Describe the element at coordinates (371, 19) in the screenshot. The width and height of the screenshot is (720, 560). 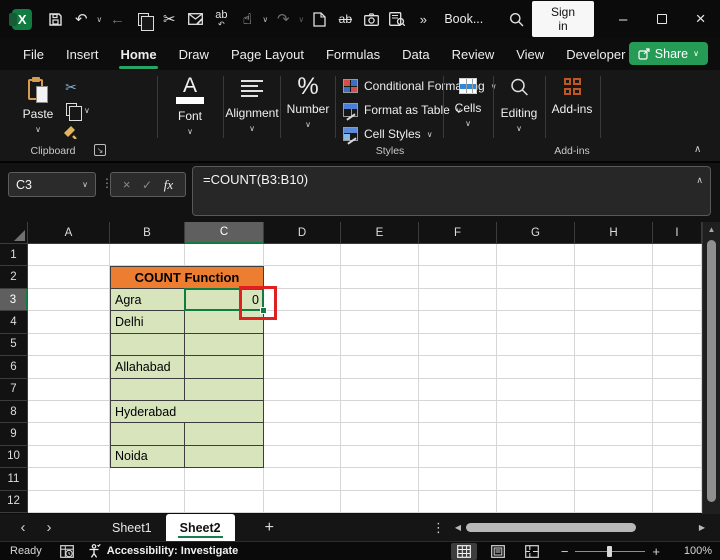
I see `camera-icon` at that location.